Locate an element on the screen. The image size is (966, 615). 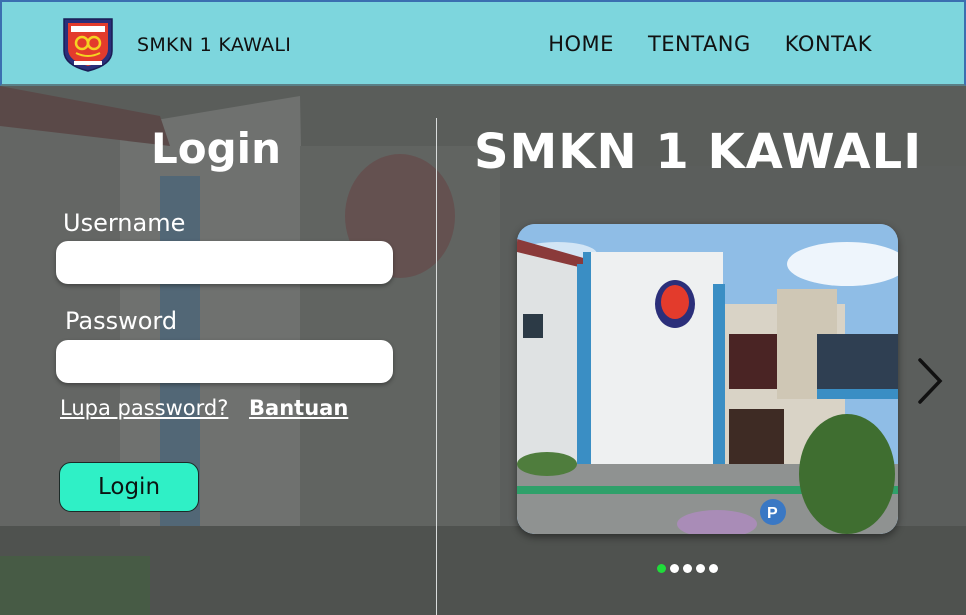
login-title: Login is located at coordinates (216, 148).